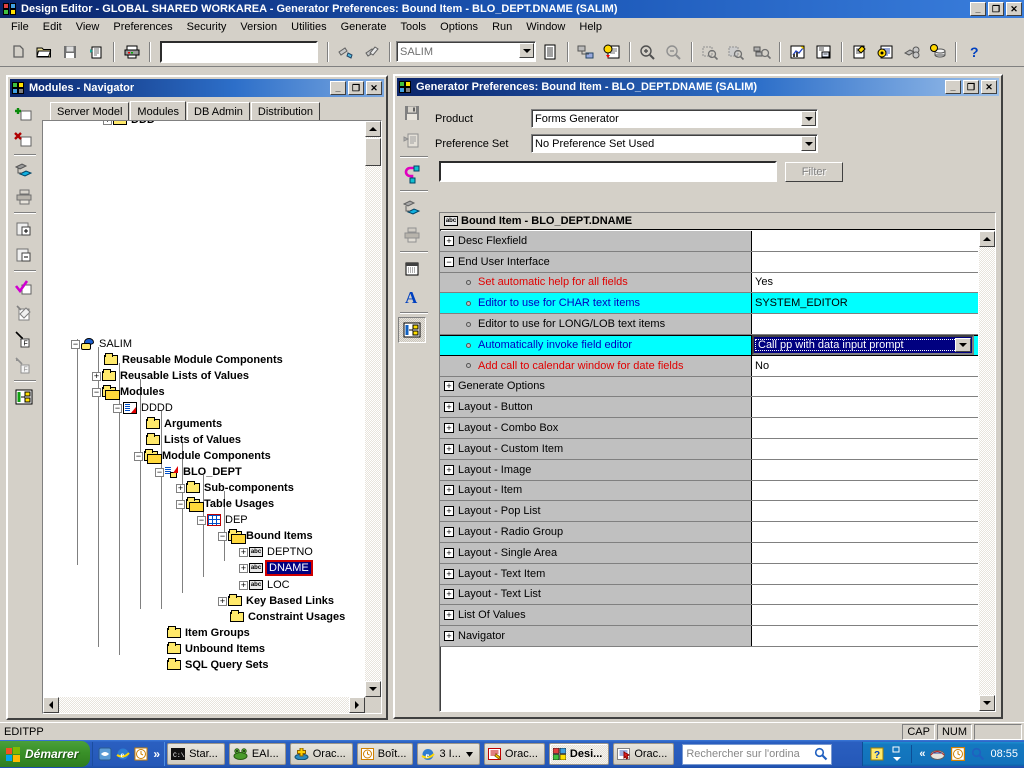 The width and height of the screenshot is (1024, 768). Describe the element at coordinates (104, 754) in the screenshot. I see `ie-desktop-icon` at that location.